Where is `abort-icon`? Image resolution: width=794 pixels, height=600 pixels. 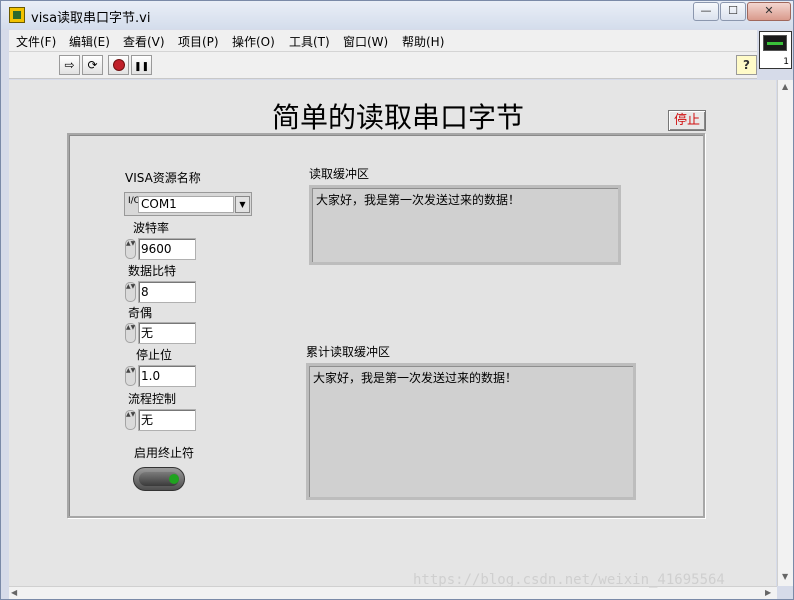
abort-icon is located at coordinates (118, 64).